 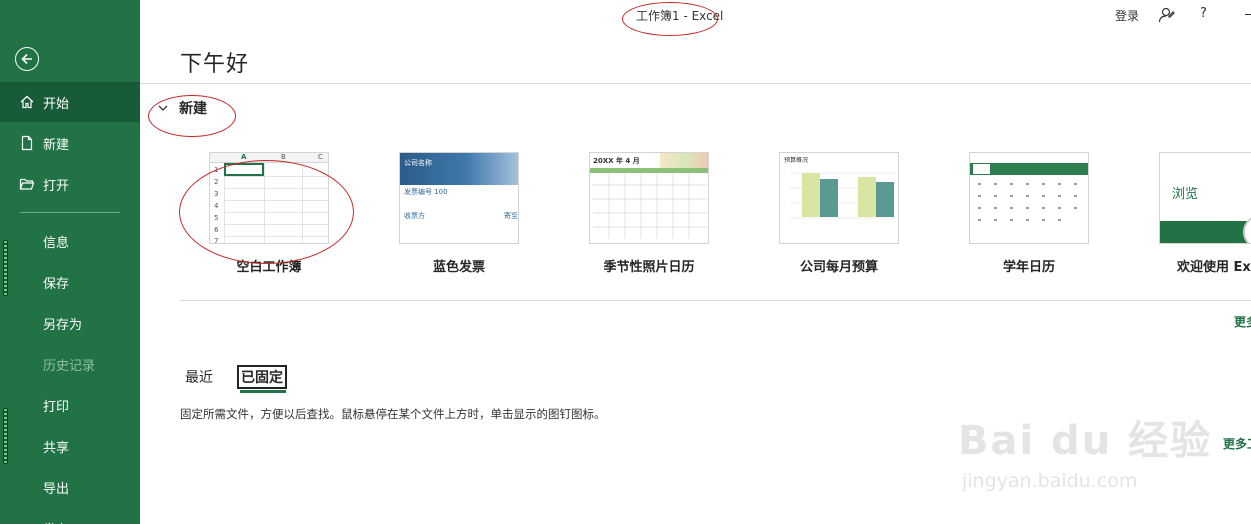 What do you see at coordinates (56, 284) in the screenshot?
I see `sidebar-item-label: 保存` at bounding box center [56, 284].